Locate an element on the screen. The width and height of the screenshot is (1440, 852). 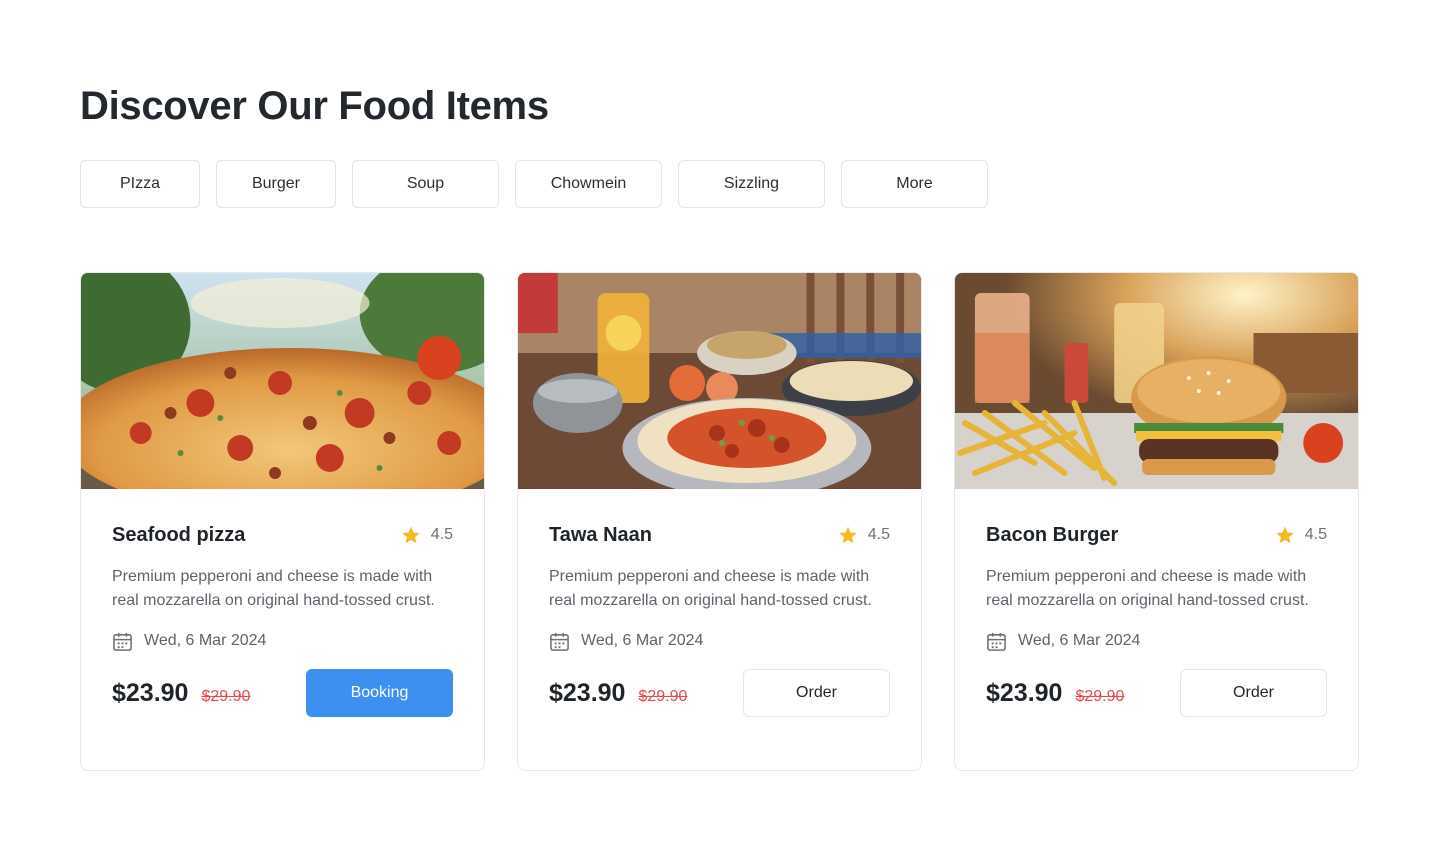
food-title: Seafood pizza is located at coordinates (179, 534).